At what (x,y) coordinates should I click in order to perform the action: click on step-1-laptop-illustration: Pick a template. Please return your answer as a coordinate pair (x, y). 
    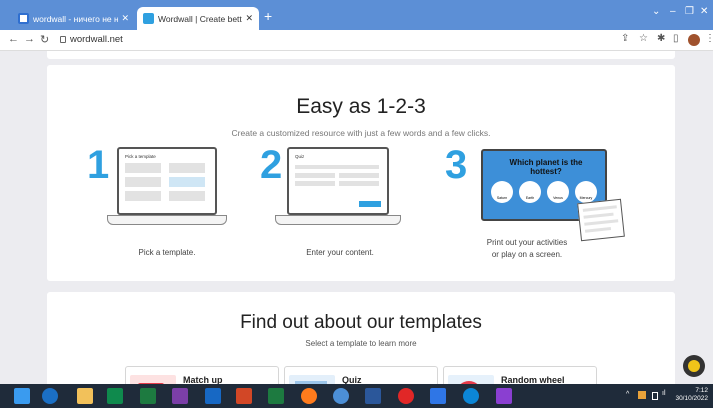
    Looking at the image, I should click on (167, 192).